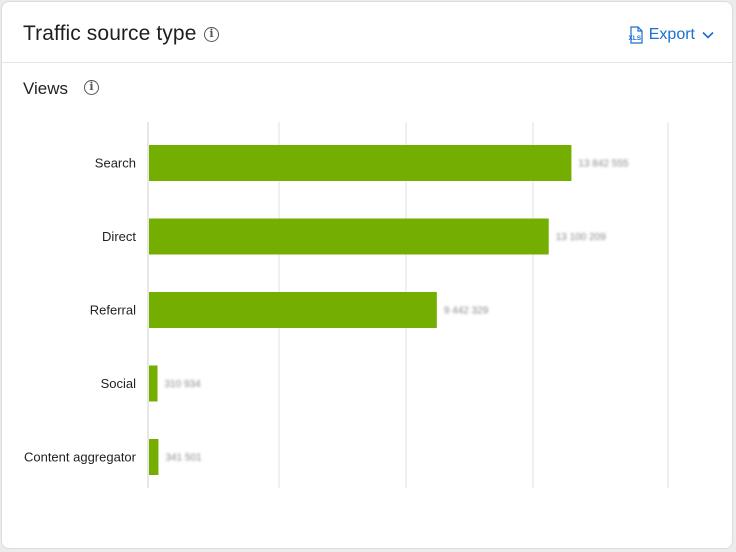  What do you see at coordinates (603, 164) in the screenshot?
I see `value-label: 13 842 555` at bounding box center [603, 164].